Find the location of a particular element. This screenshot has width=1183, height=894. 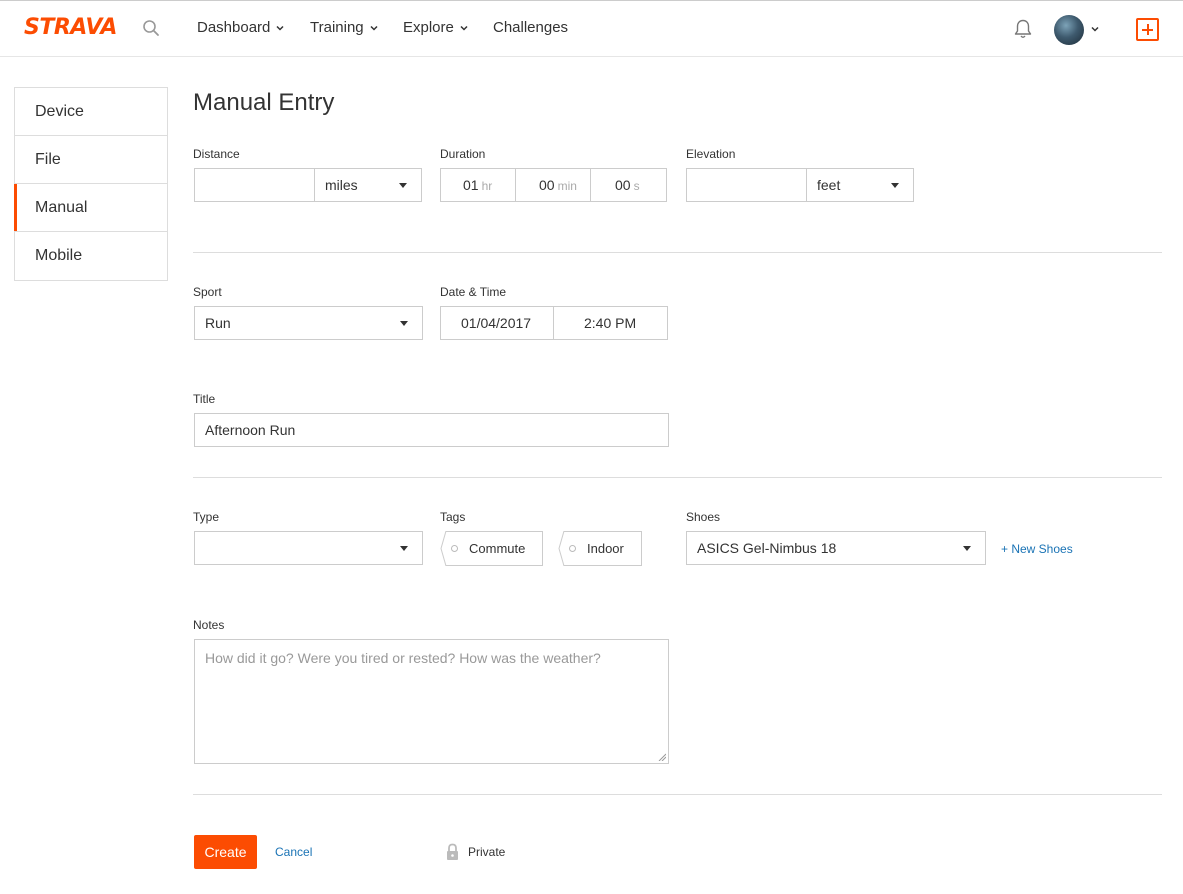

date-value: 01/04/2017 is located at coordinates (496, 323).